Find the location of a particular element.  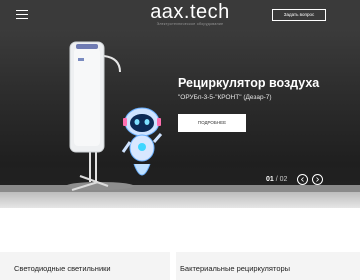

category-card-recirculators: Бактериальные рециркуляторы is located at coordinates (268, 266).